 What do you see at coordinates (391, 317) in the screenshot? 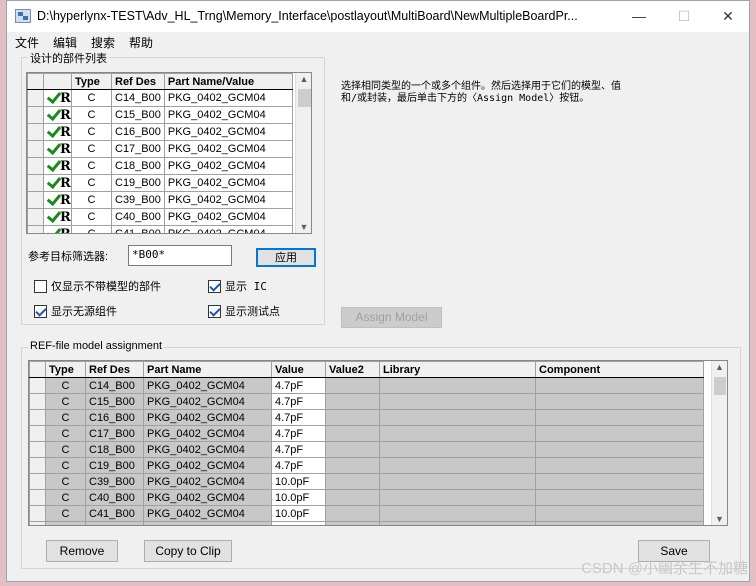
I see `assign-model-button: Assign Model` at bounding box center [391, 317].